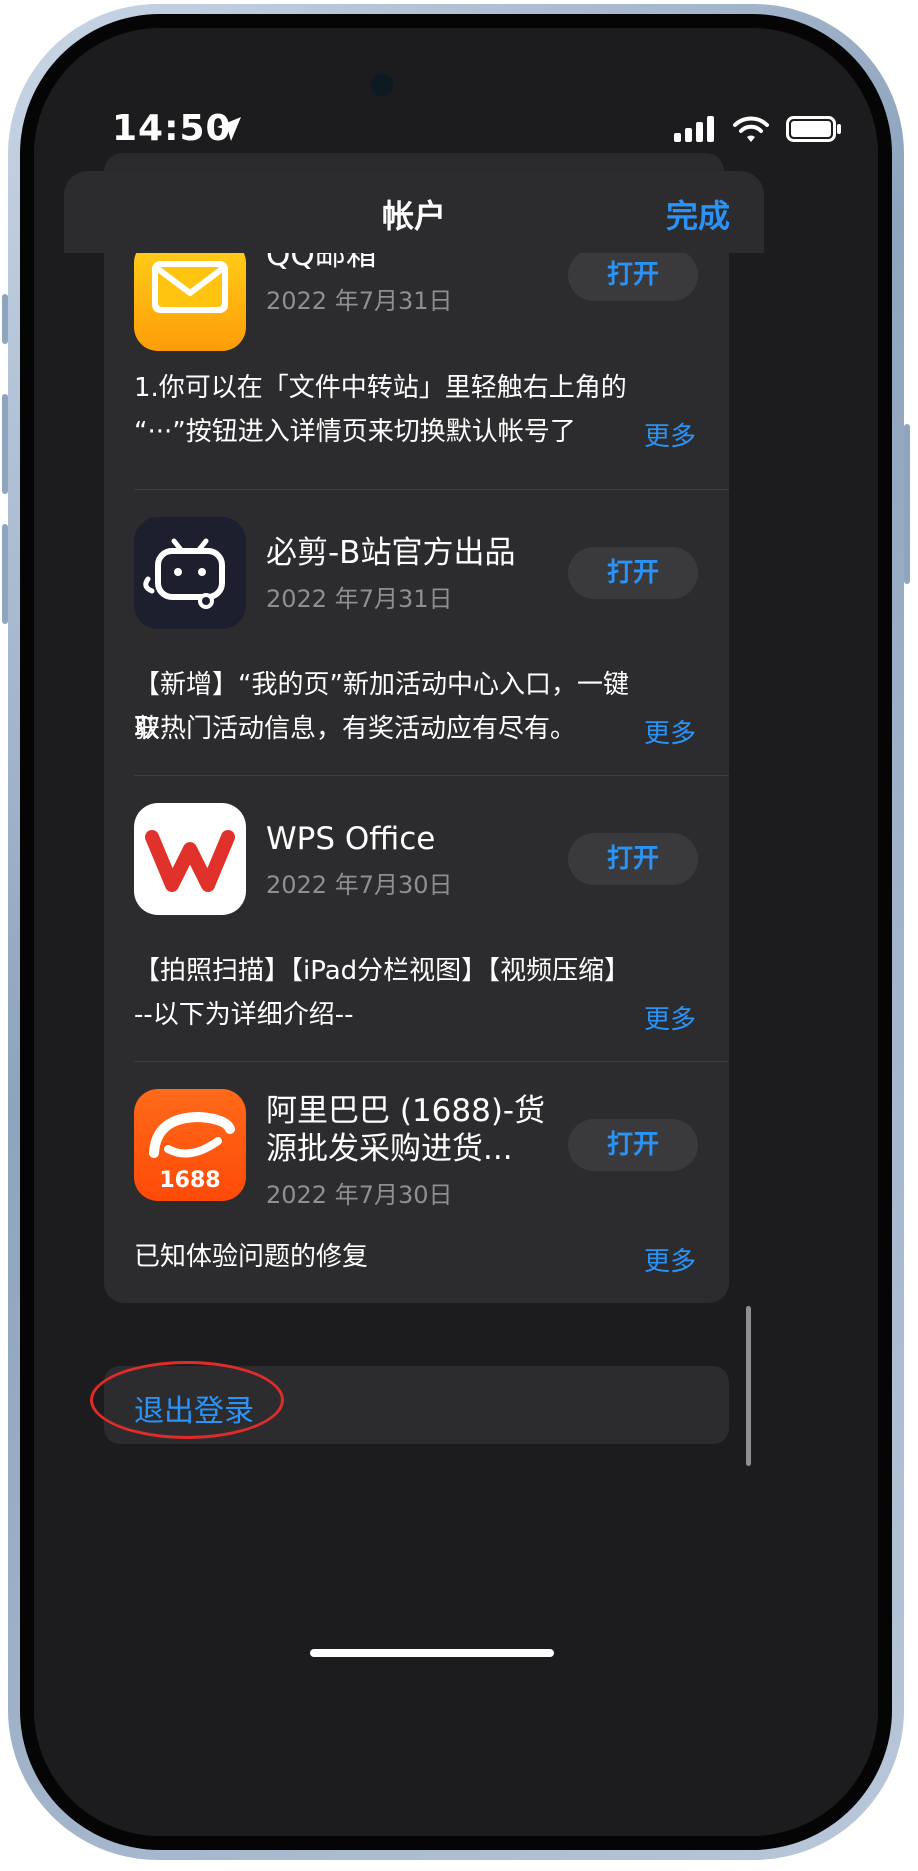 The height and width of the screenshot is (1871, 918). Describe the element at coordinates (5, 444) in the screenshot. I see `volume-up-button` at that location.